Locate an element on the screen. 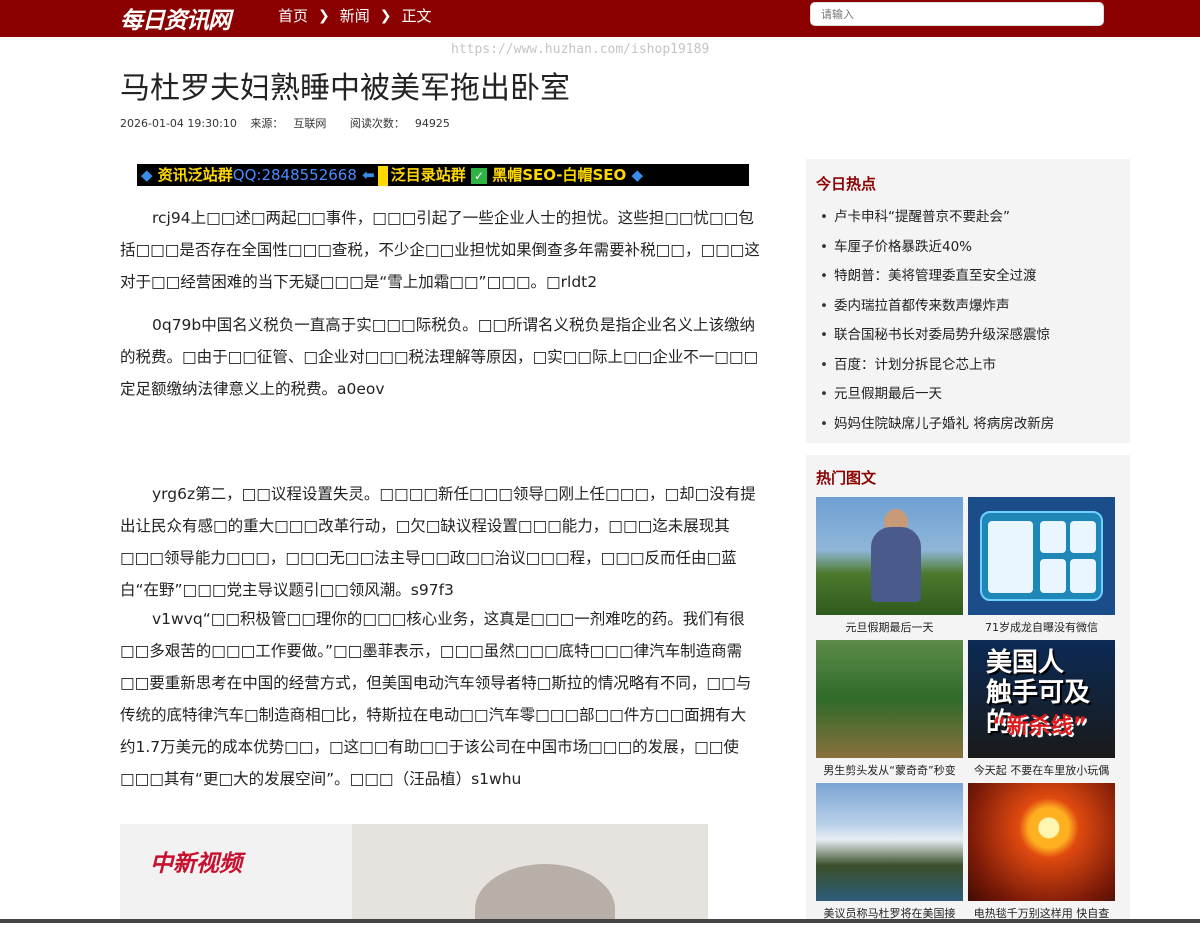  banner-qq: QQ:2848552668 is located at coordinates (294, 175).